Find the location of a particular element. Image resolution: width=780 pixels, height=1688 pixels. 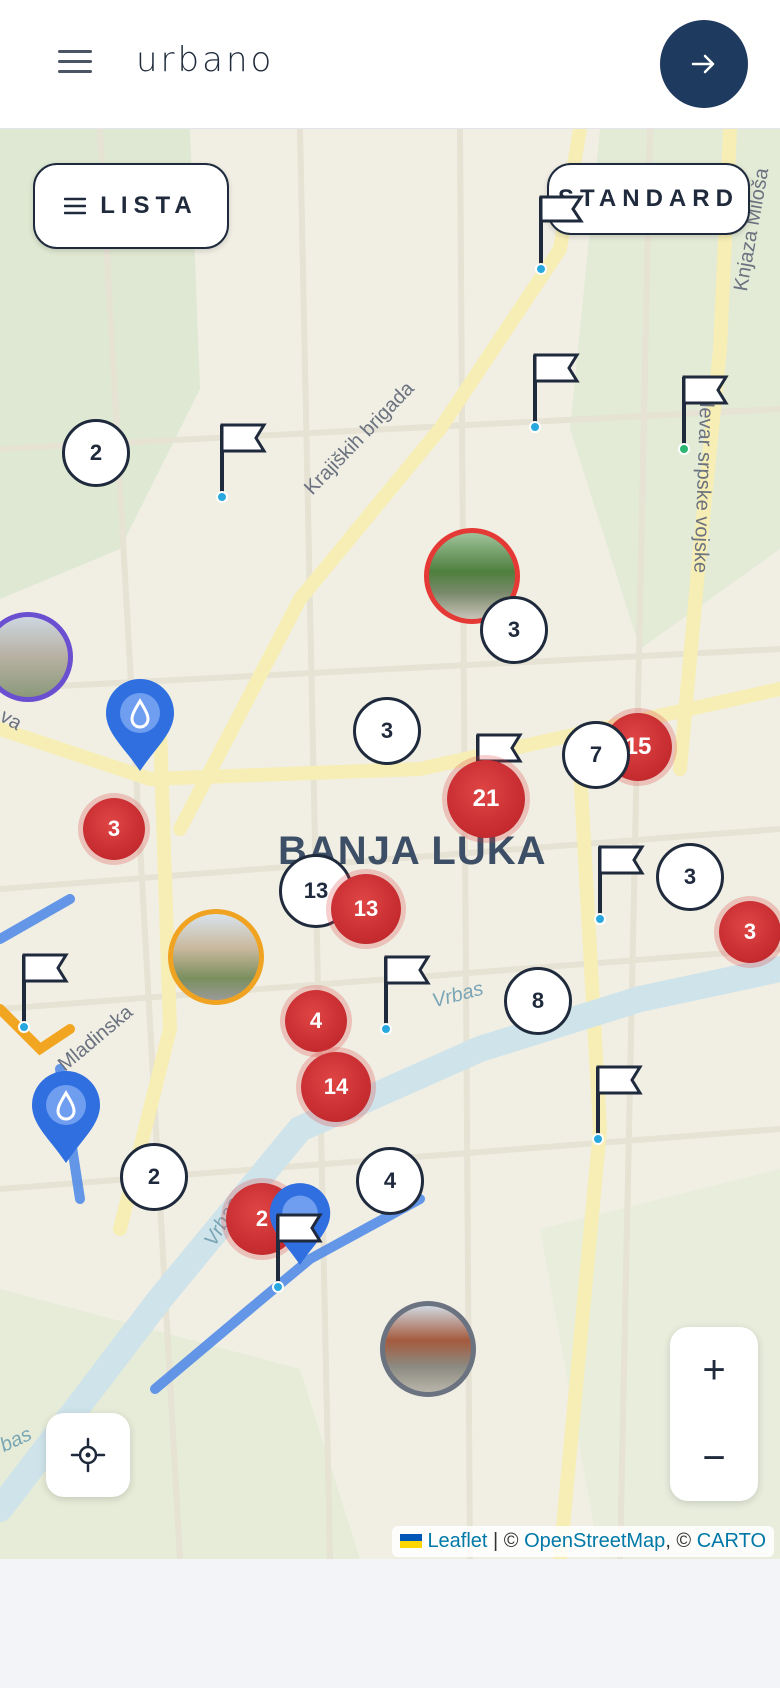

map-attribution: Leaflet | © OpenStreetMap, © CARTO is located at coordinates (582, 1541).